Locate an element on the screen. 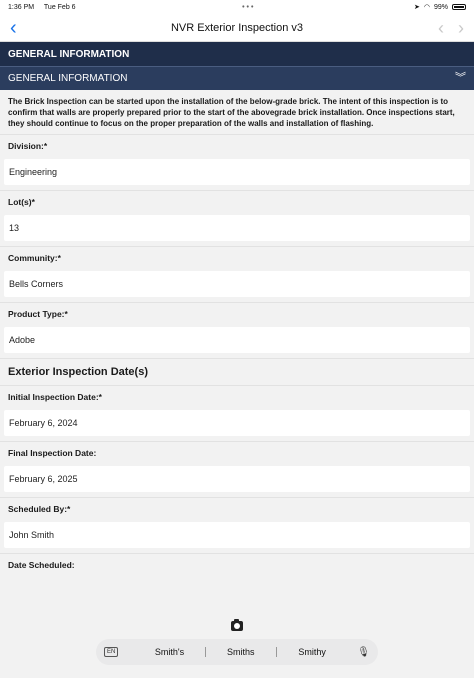  division-label: Division:* is located at coordinates (237, 145).